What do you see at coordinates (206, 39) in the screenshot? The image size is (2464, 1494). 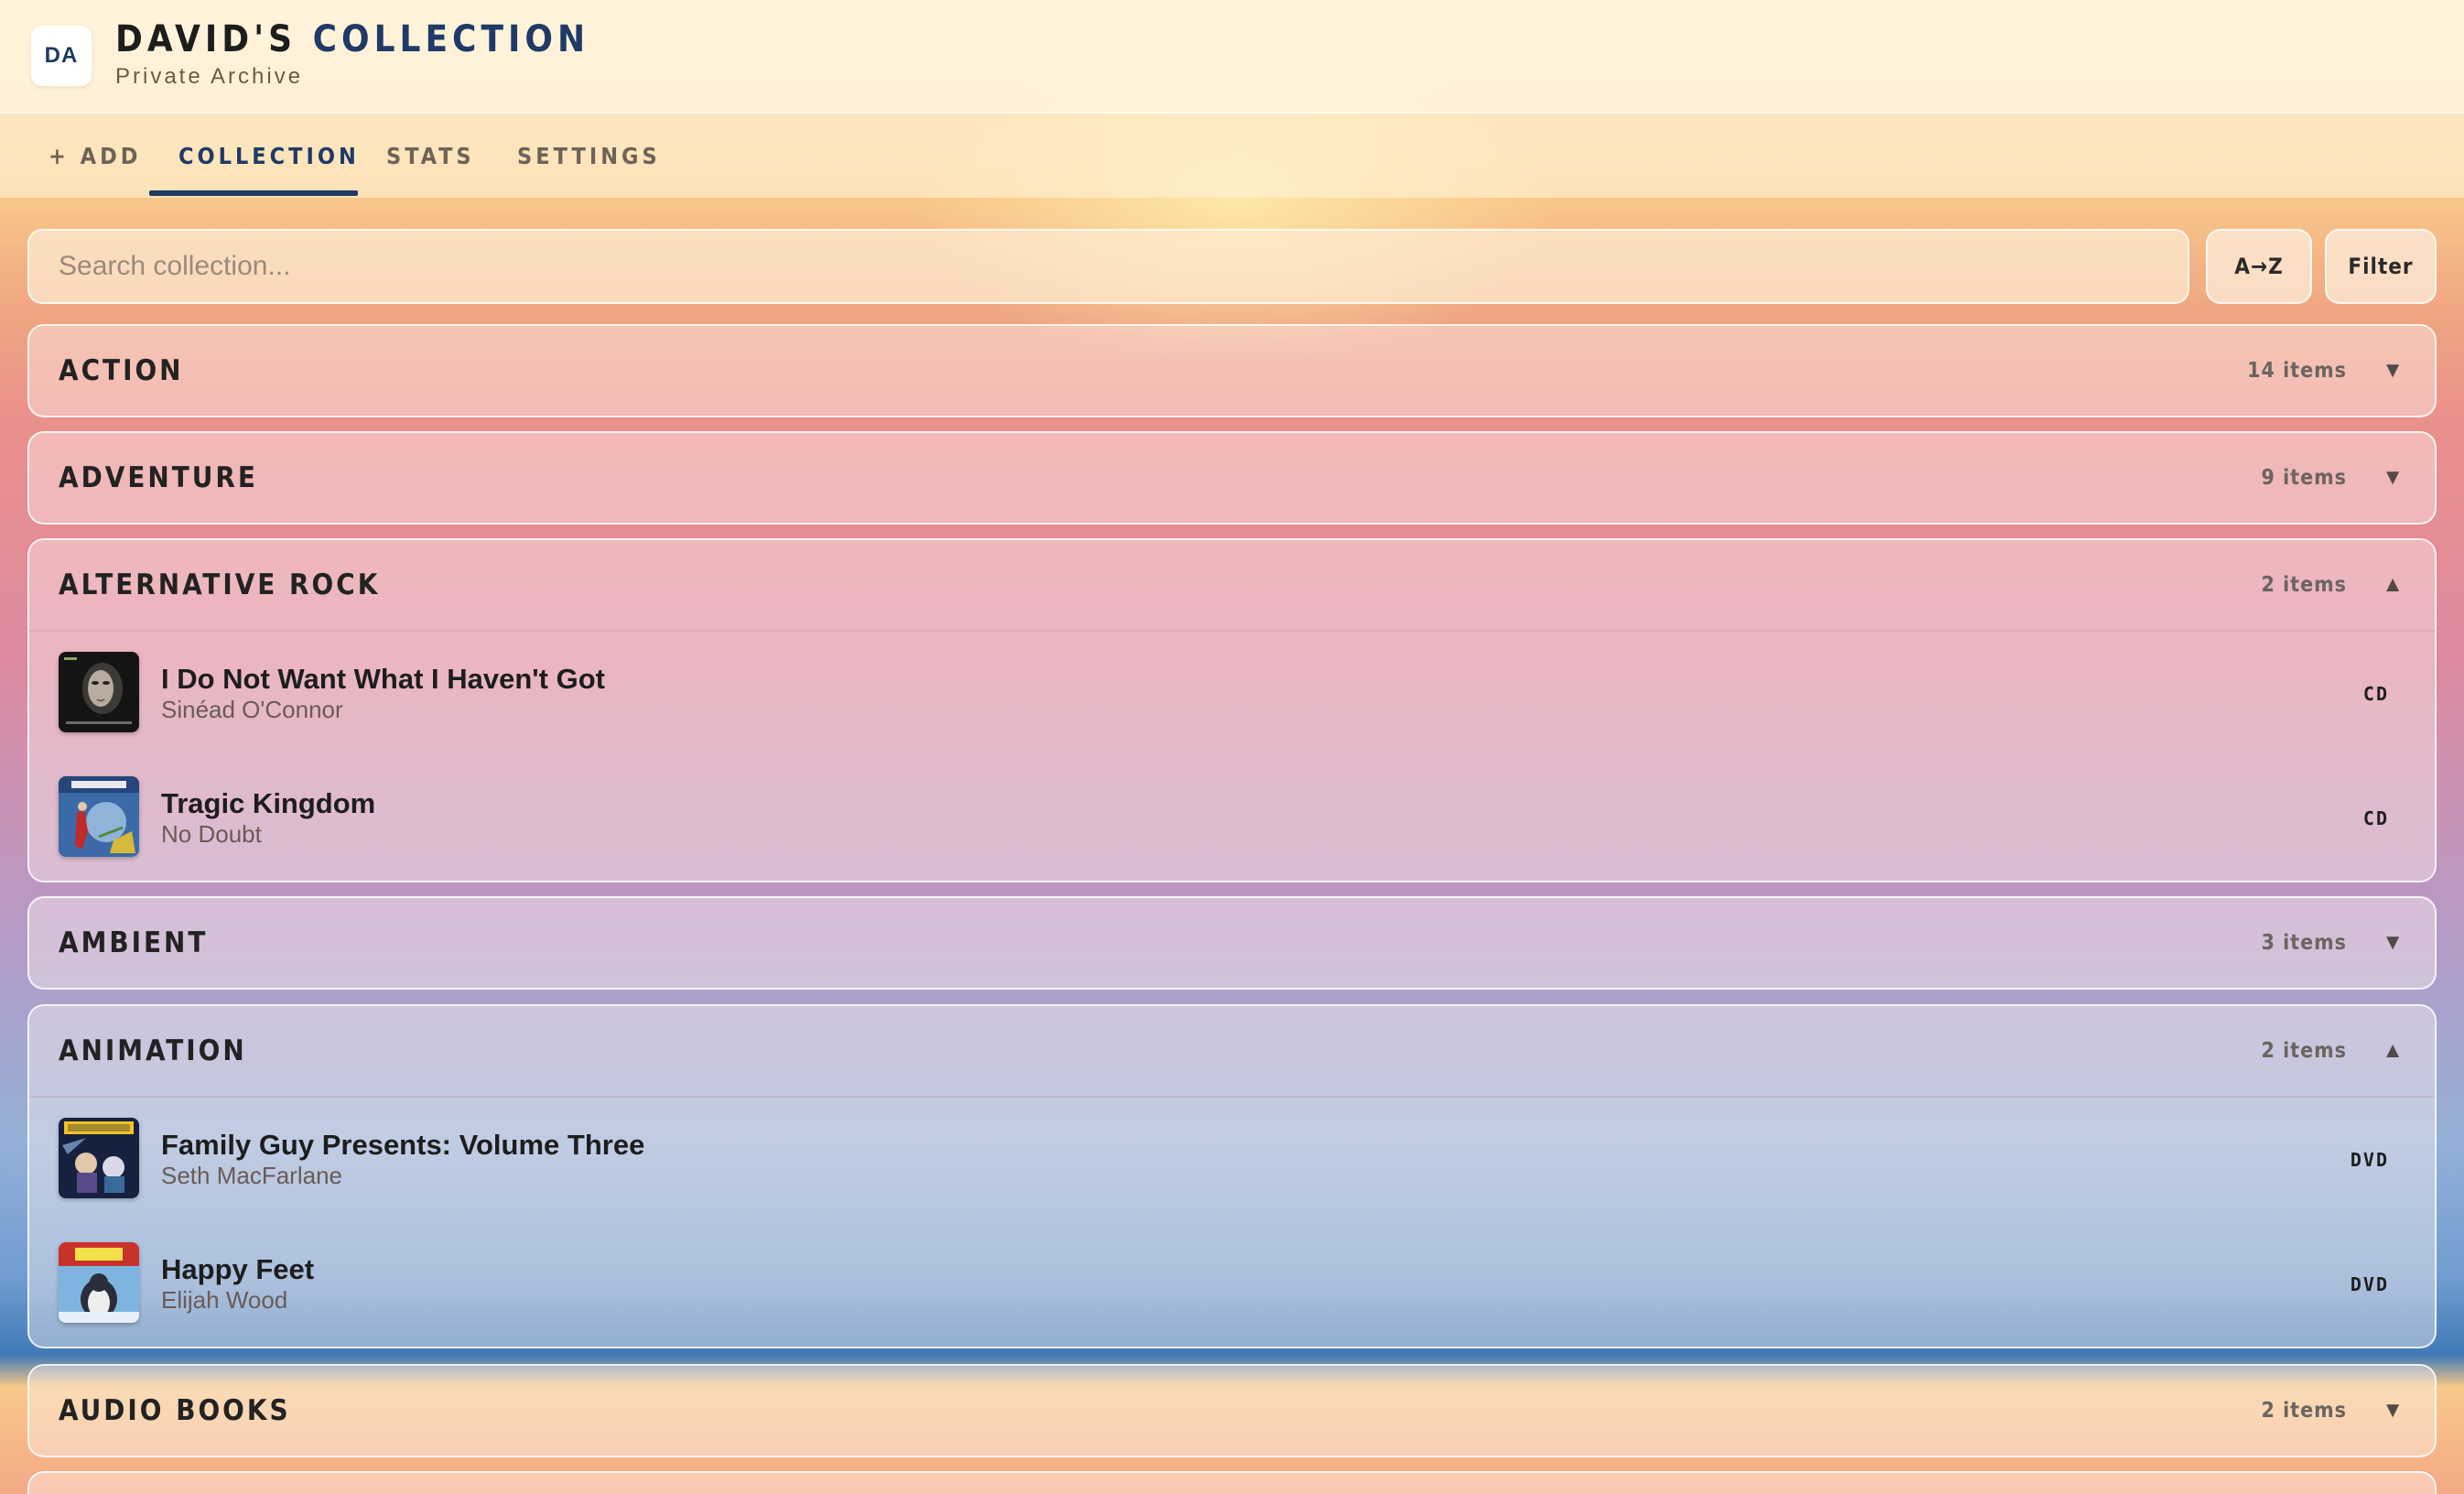 I see `app-title-prefix: DAVID'S` at bounding box center [206, 39].